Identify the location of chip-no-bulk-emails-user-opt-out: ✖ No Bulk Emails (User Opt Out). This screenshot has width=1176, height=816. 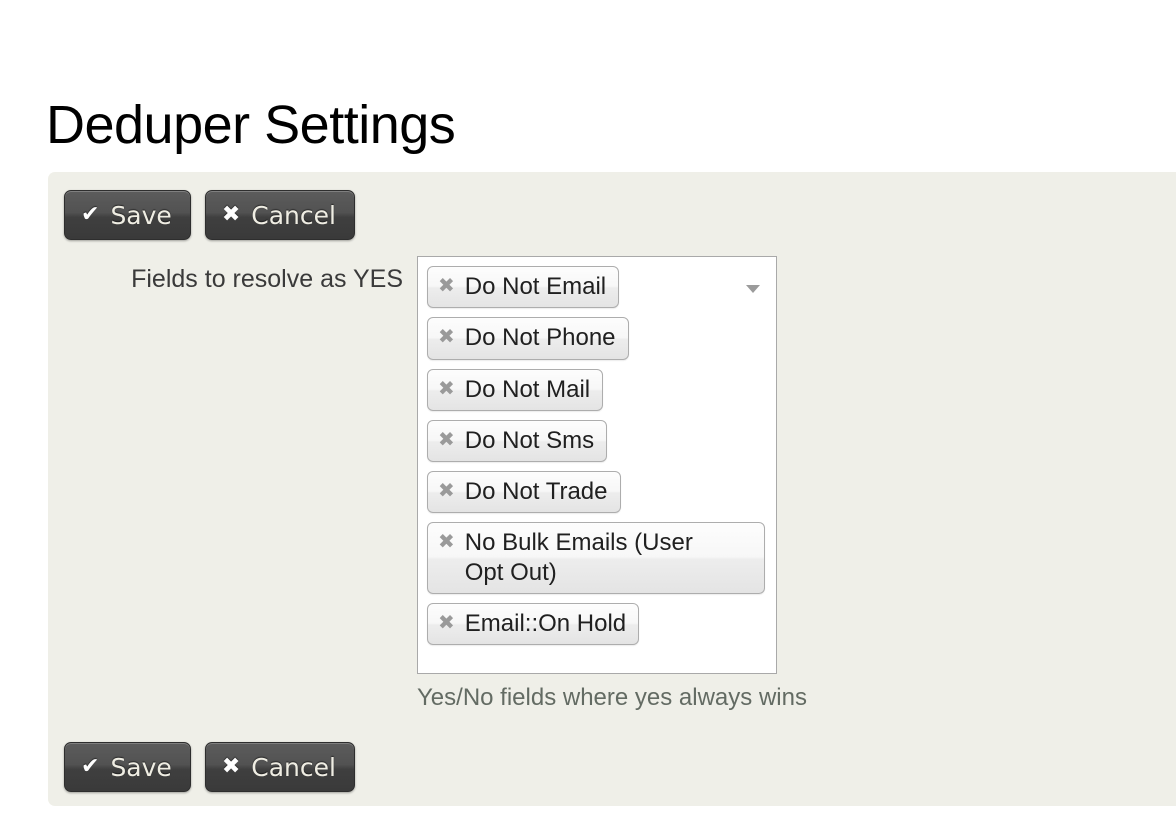
(596, 558).